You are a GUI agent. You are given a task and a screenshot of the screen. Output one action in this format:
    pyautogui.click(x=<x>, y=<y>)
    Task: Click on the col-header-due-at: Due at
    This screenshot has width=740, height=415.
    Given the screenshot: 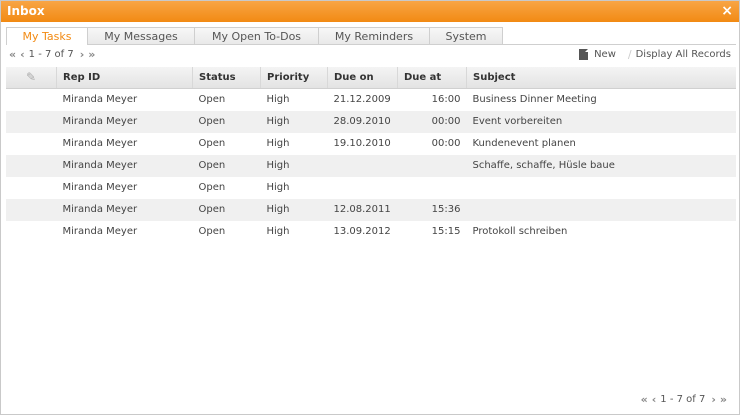 What is the action you would take?
    pyautogui.click(x=432, y=78)
    